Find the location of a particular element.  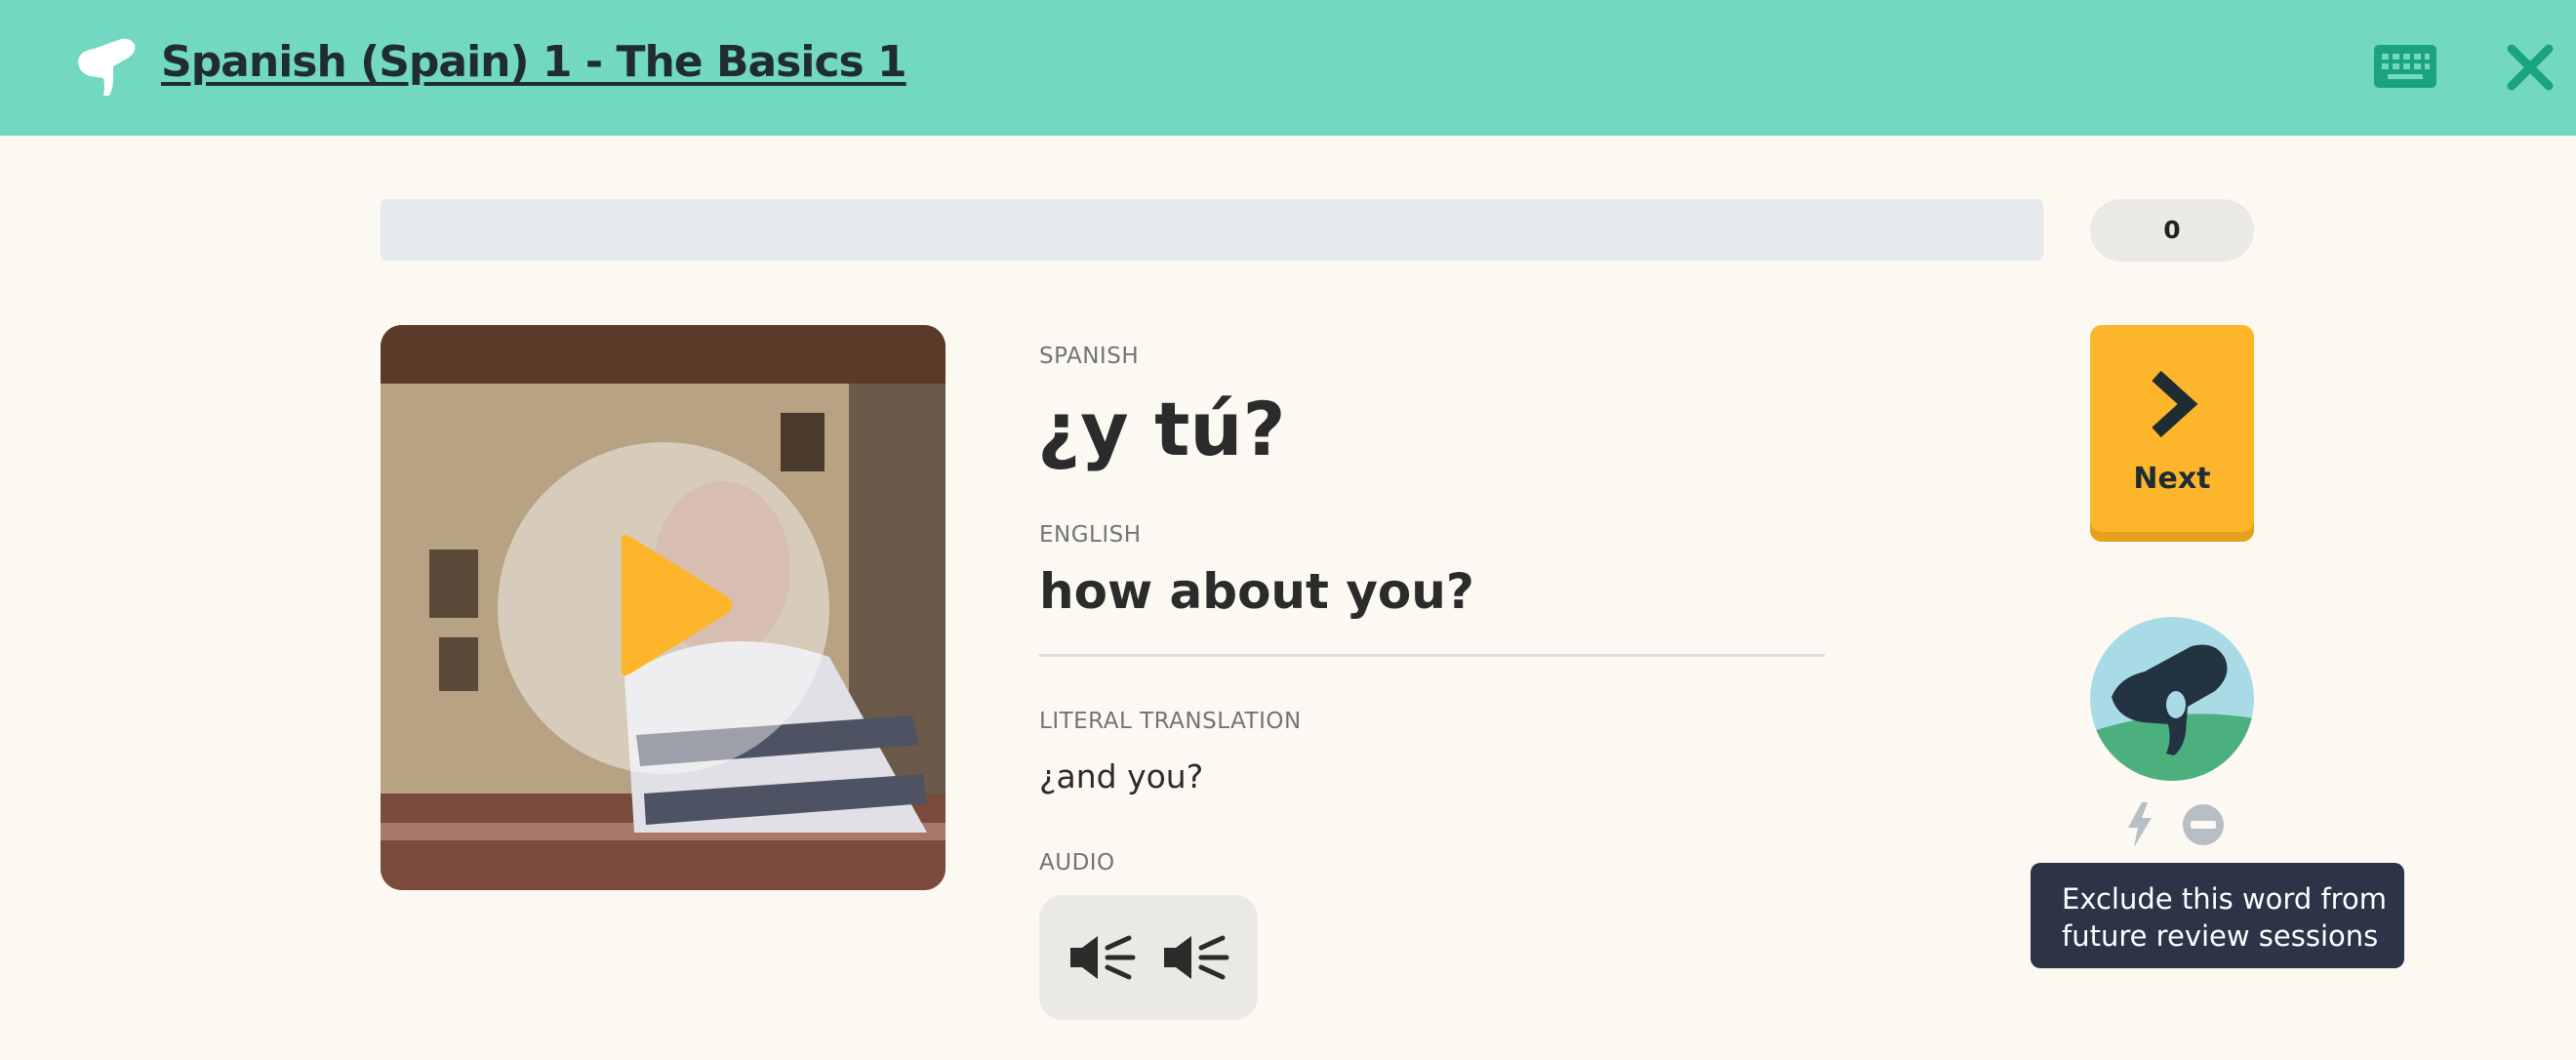

mascot-avatar-icon is located at coordinates (2172, 699).